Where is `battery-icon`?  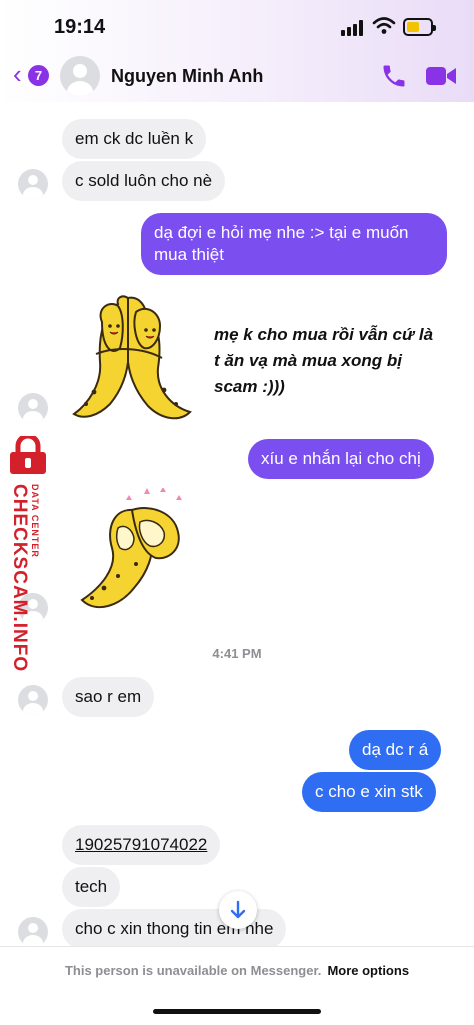
battery-icon is located at coordinates (419, 27).